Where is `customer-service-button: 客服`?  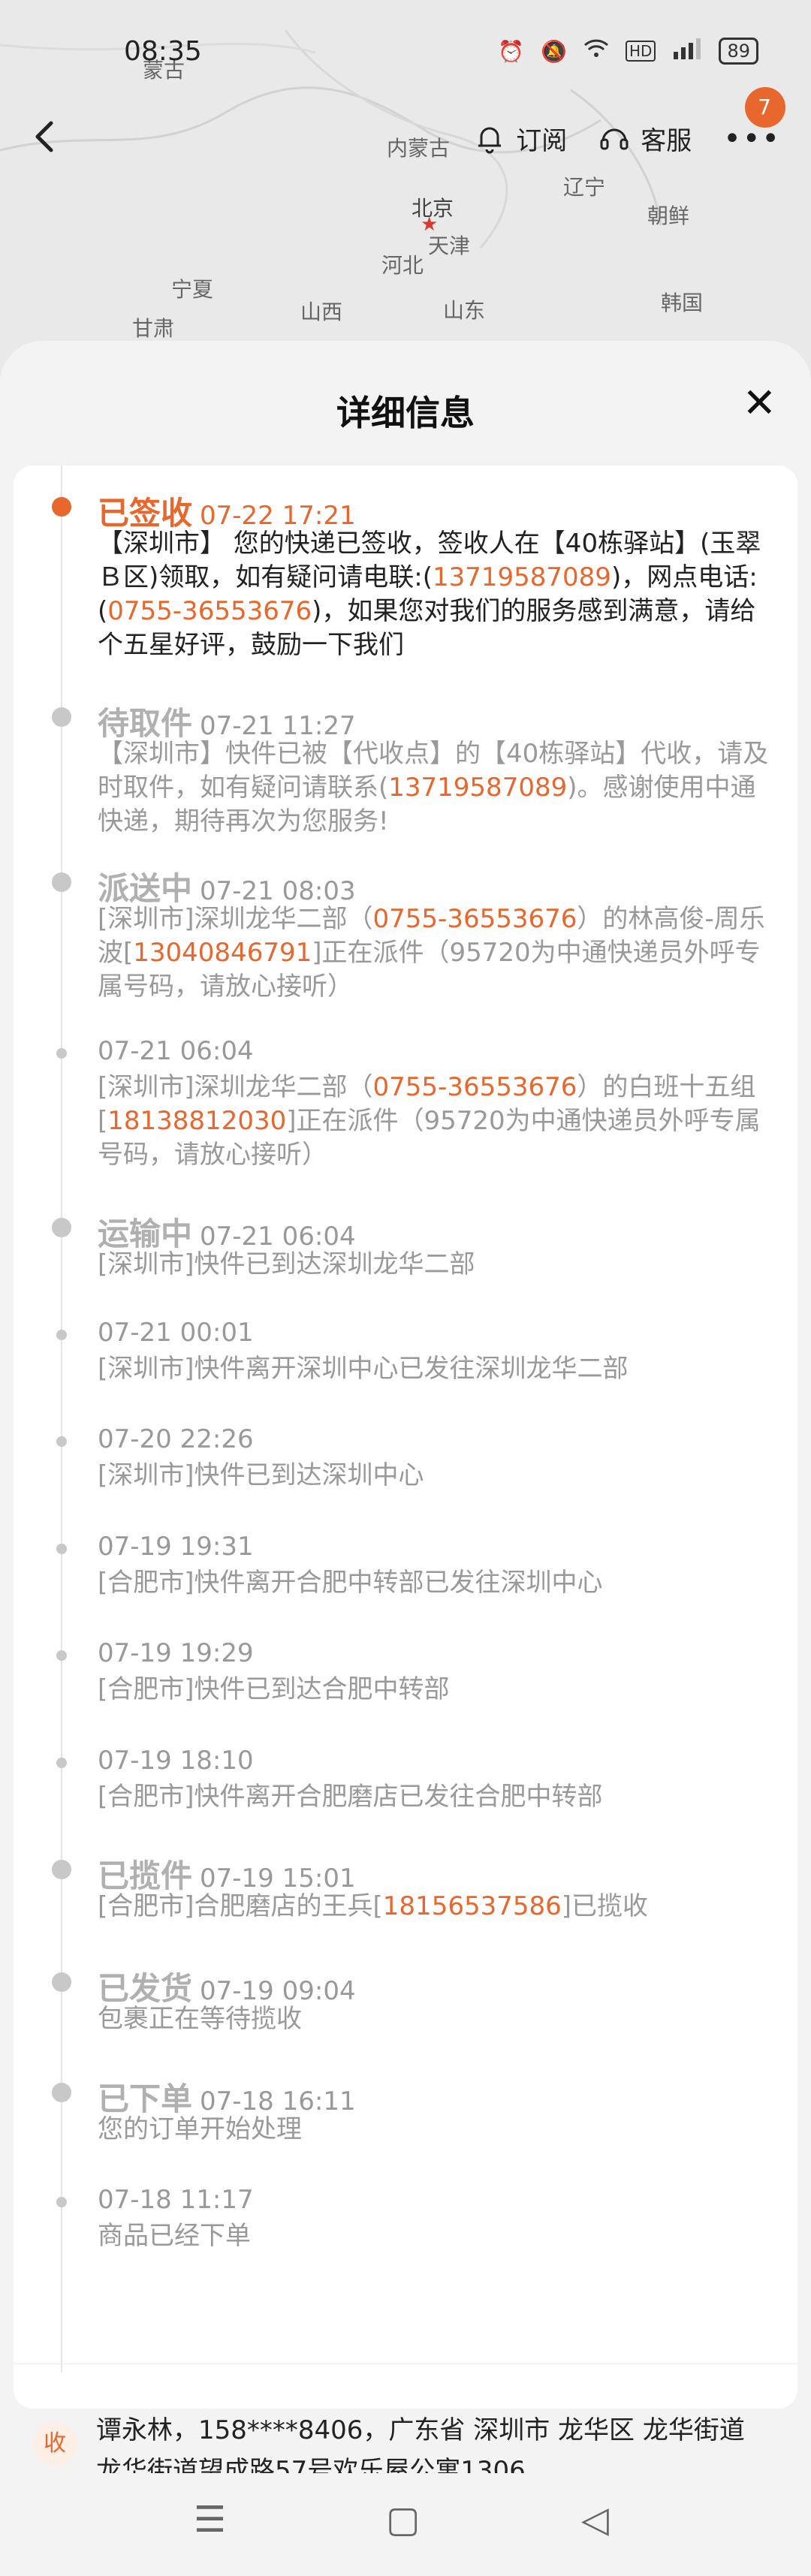
customer-service-button: 客服 is located at coordinates (645, 138).